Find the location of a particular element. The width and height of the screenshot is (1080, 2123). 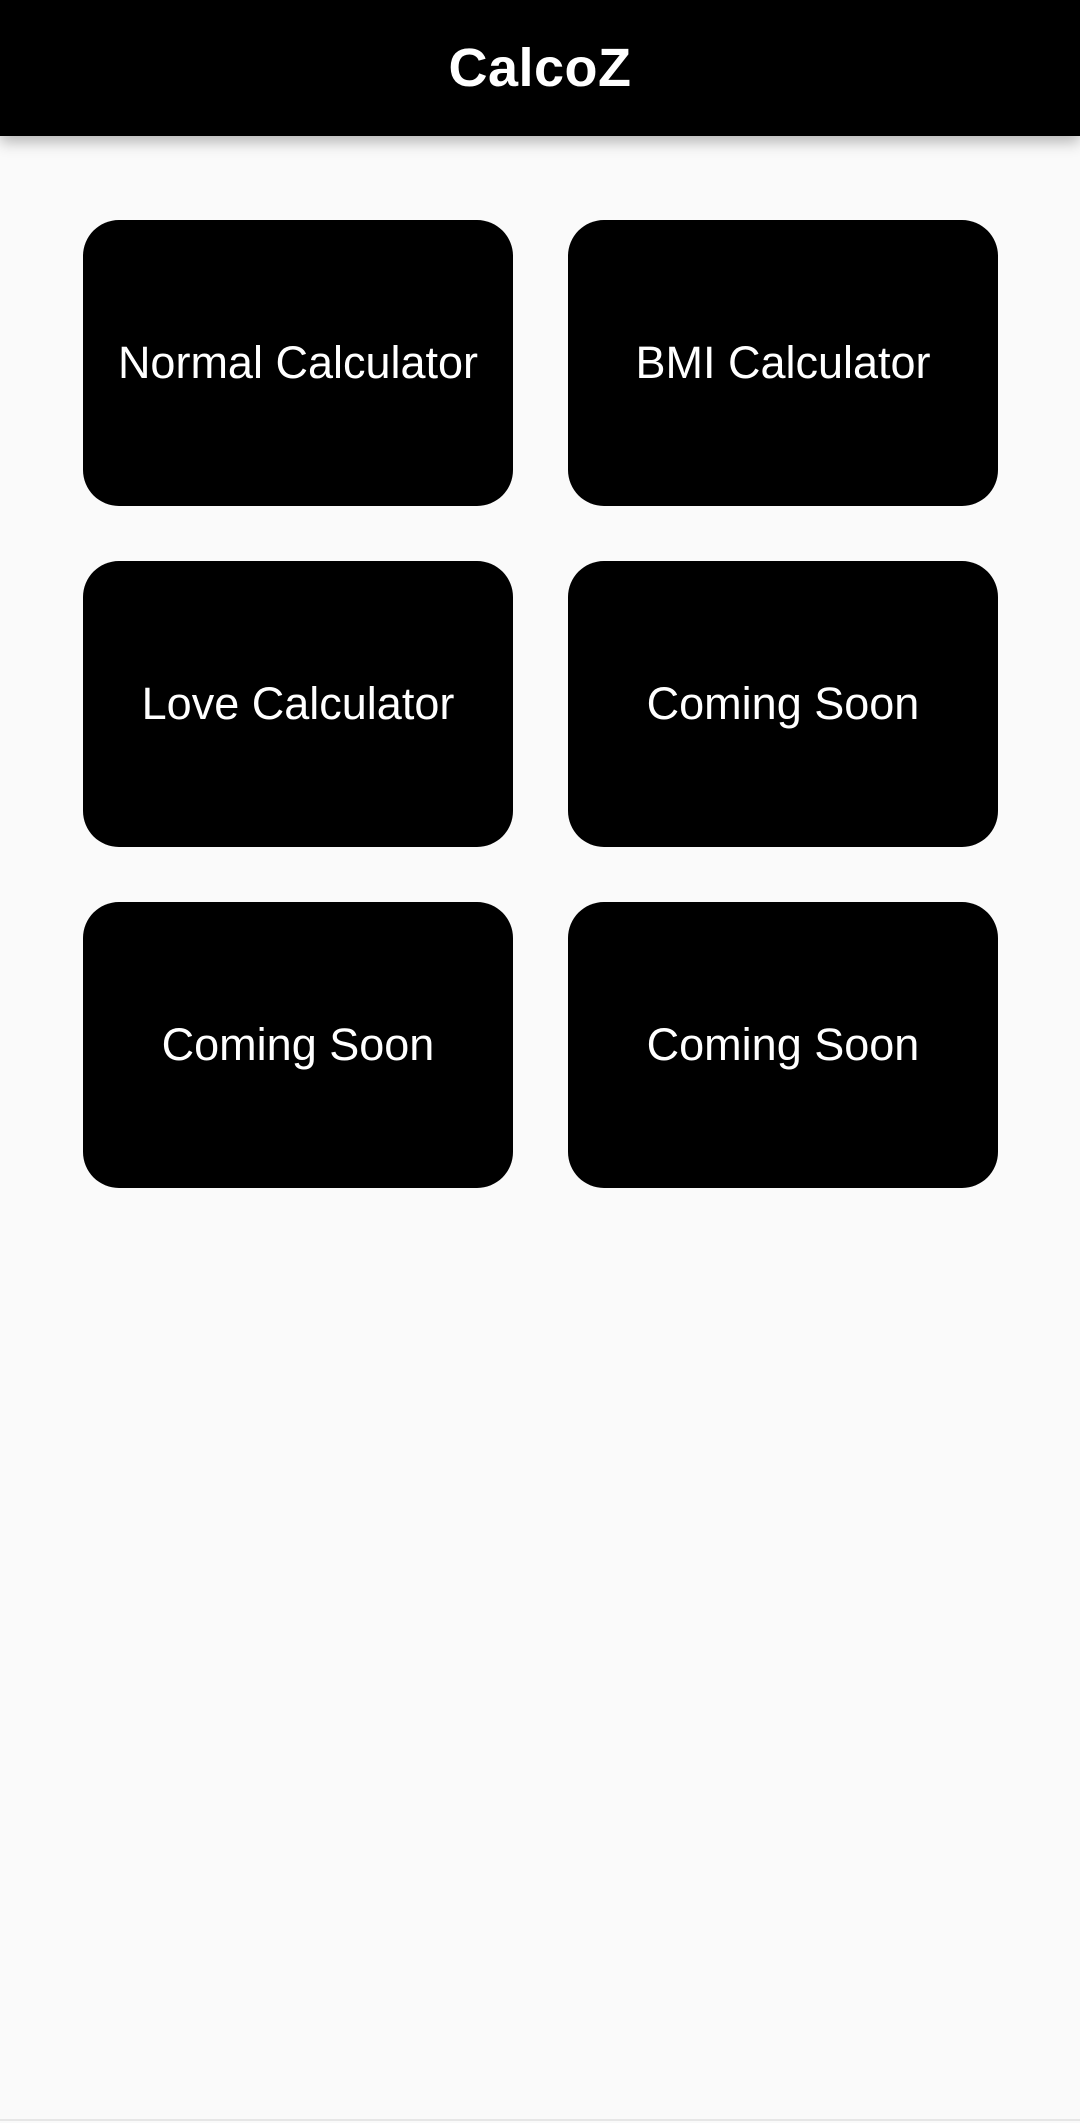

app-bar: CalcoZ is located at coordinates (540, 68).